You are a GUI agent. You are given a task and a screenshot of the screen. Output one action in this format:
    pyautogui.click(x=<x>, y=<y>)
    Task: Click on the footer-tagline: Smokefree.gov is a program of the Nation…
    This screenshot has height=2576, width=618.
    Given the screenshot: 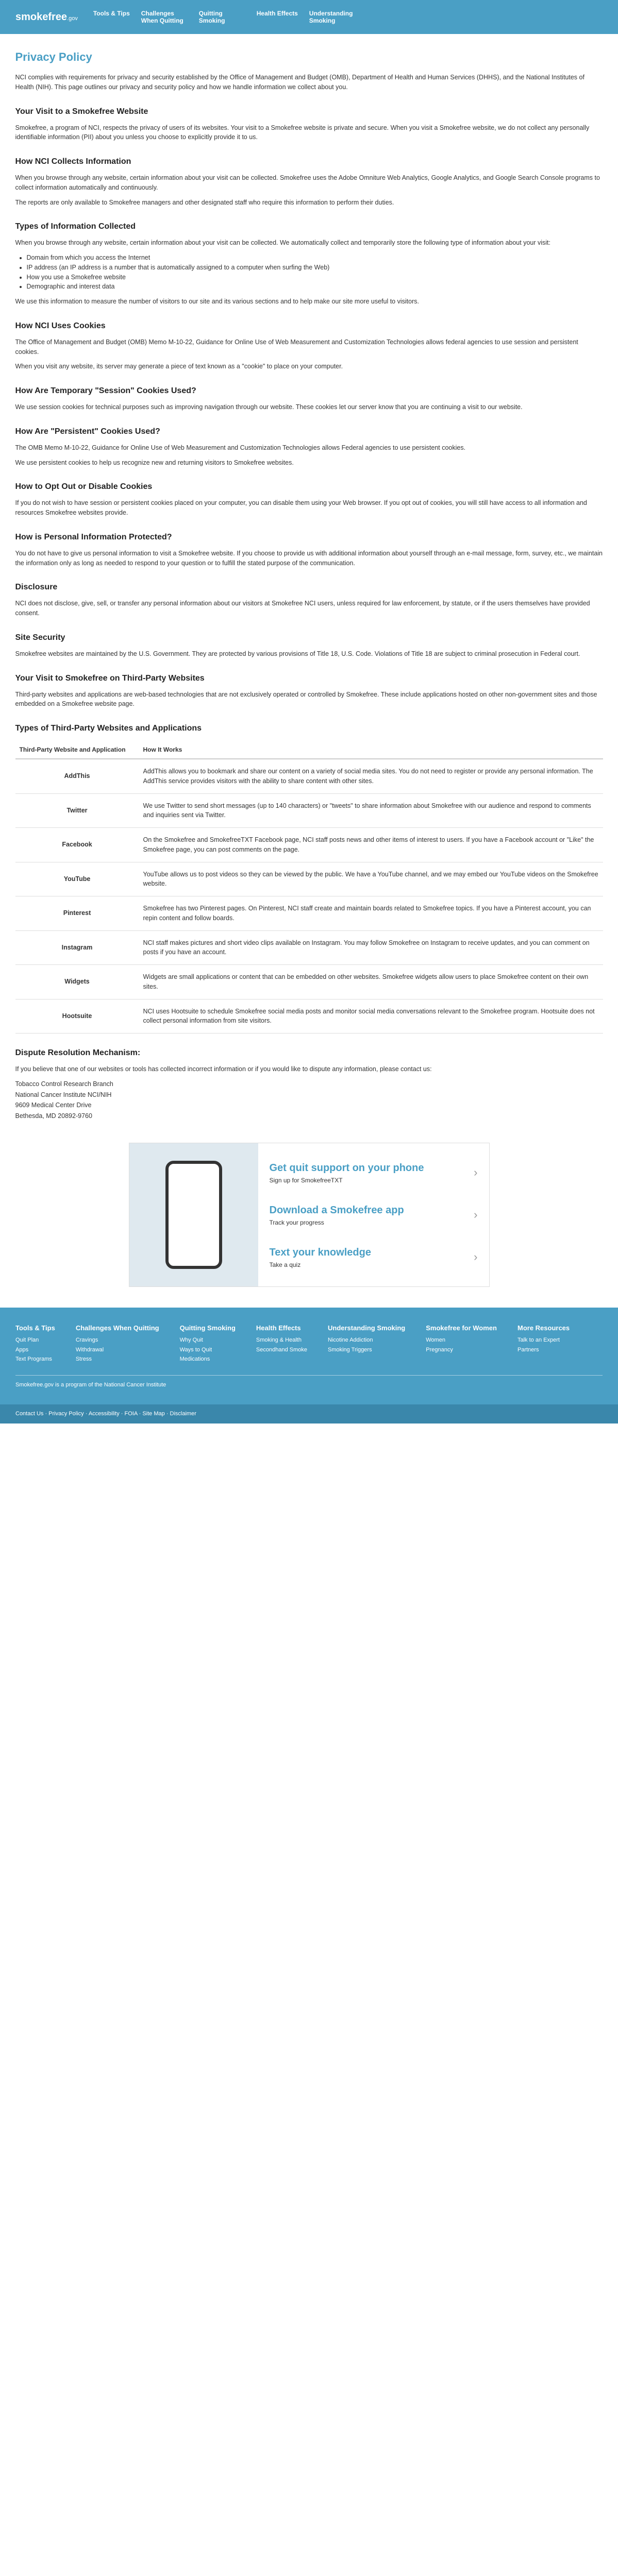 What is the action you would take?
    pyautogui.click(x=309, y=1382)
    